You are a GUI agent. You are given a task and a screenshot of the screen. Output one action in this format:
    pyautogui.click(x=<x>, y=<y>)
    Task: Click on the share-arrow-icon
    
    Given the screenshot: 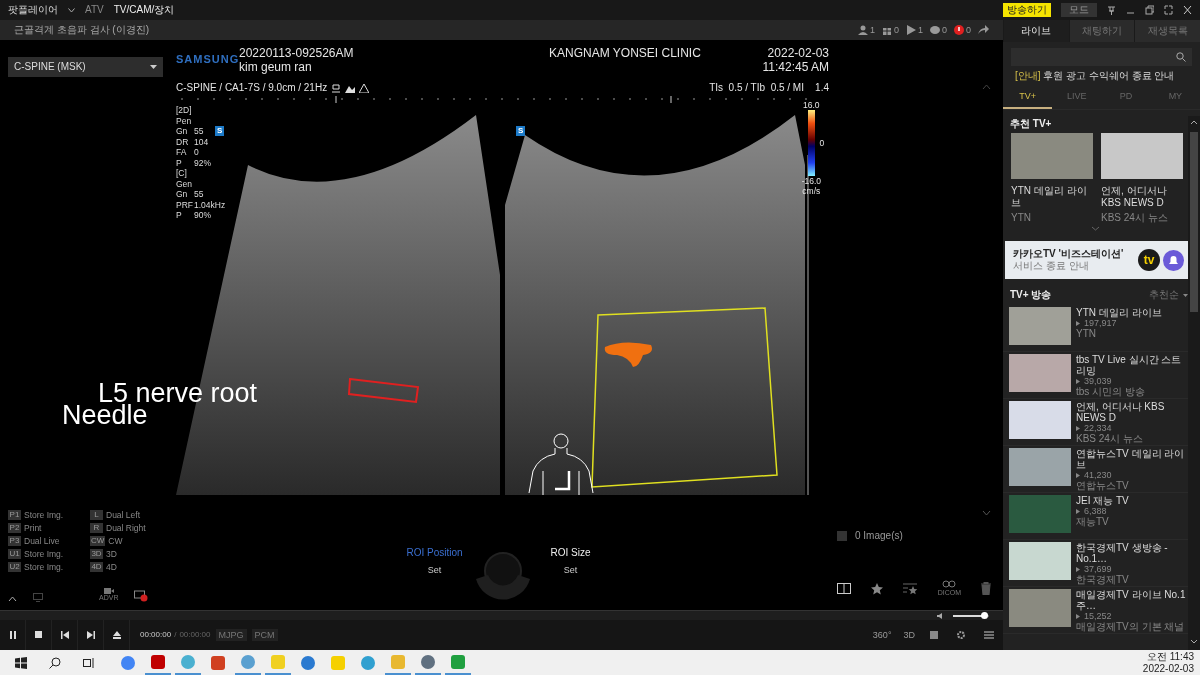 What is the action you would take?
    pyautogui.click(x=983, y=30)
    